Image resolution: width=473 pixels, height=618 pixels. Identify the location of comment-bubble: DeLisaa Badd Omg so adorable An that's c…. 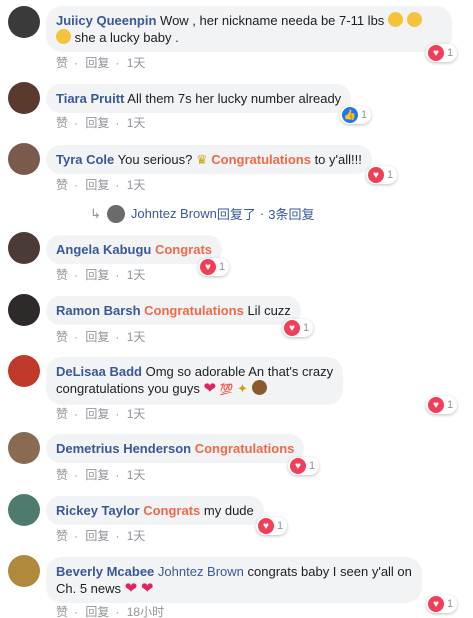
(195, 381).